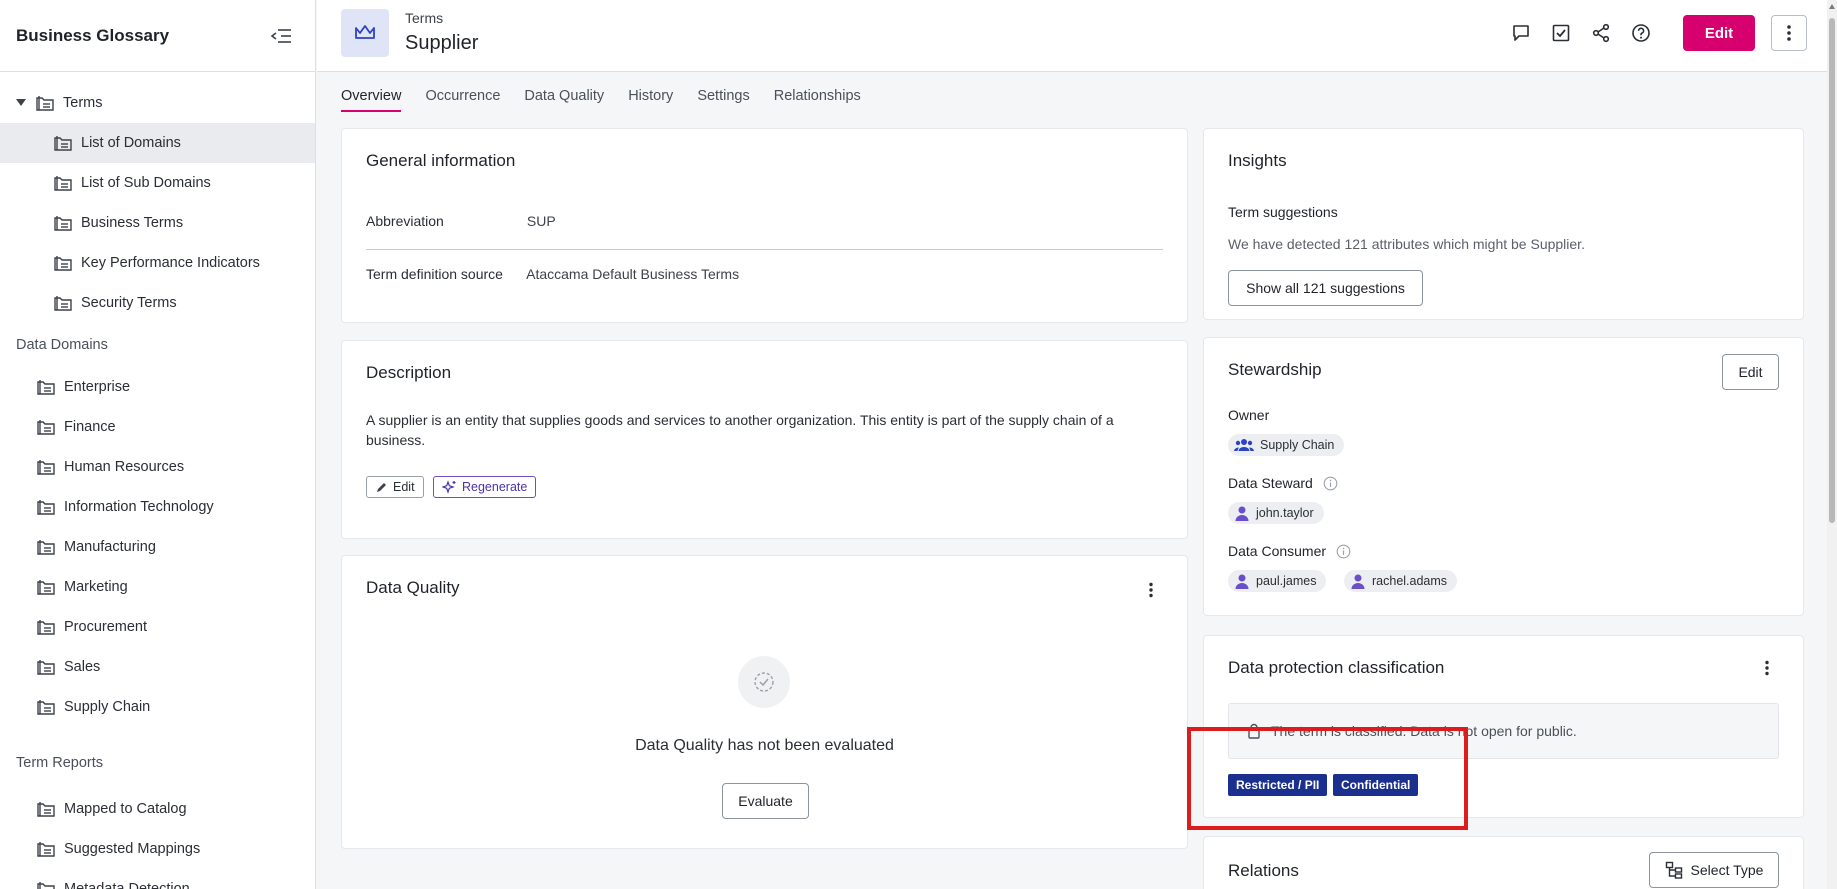 Image resolution: width=1837 pixels, height=889 pixels. What do you see at coordinates (1601, 33) in the screenshot?
I see `share-icon` at bounding box center [1601, 33].